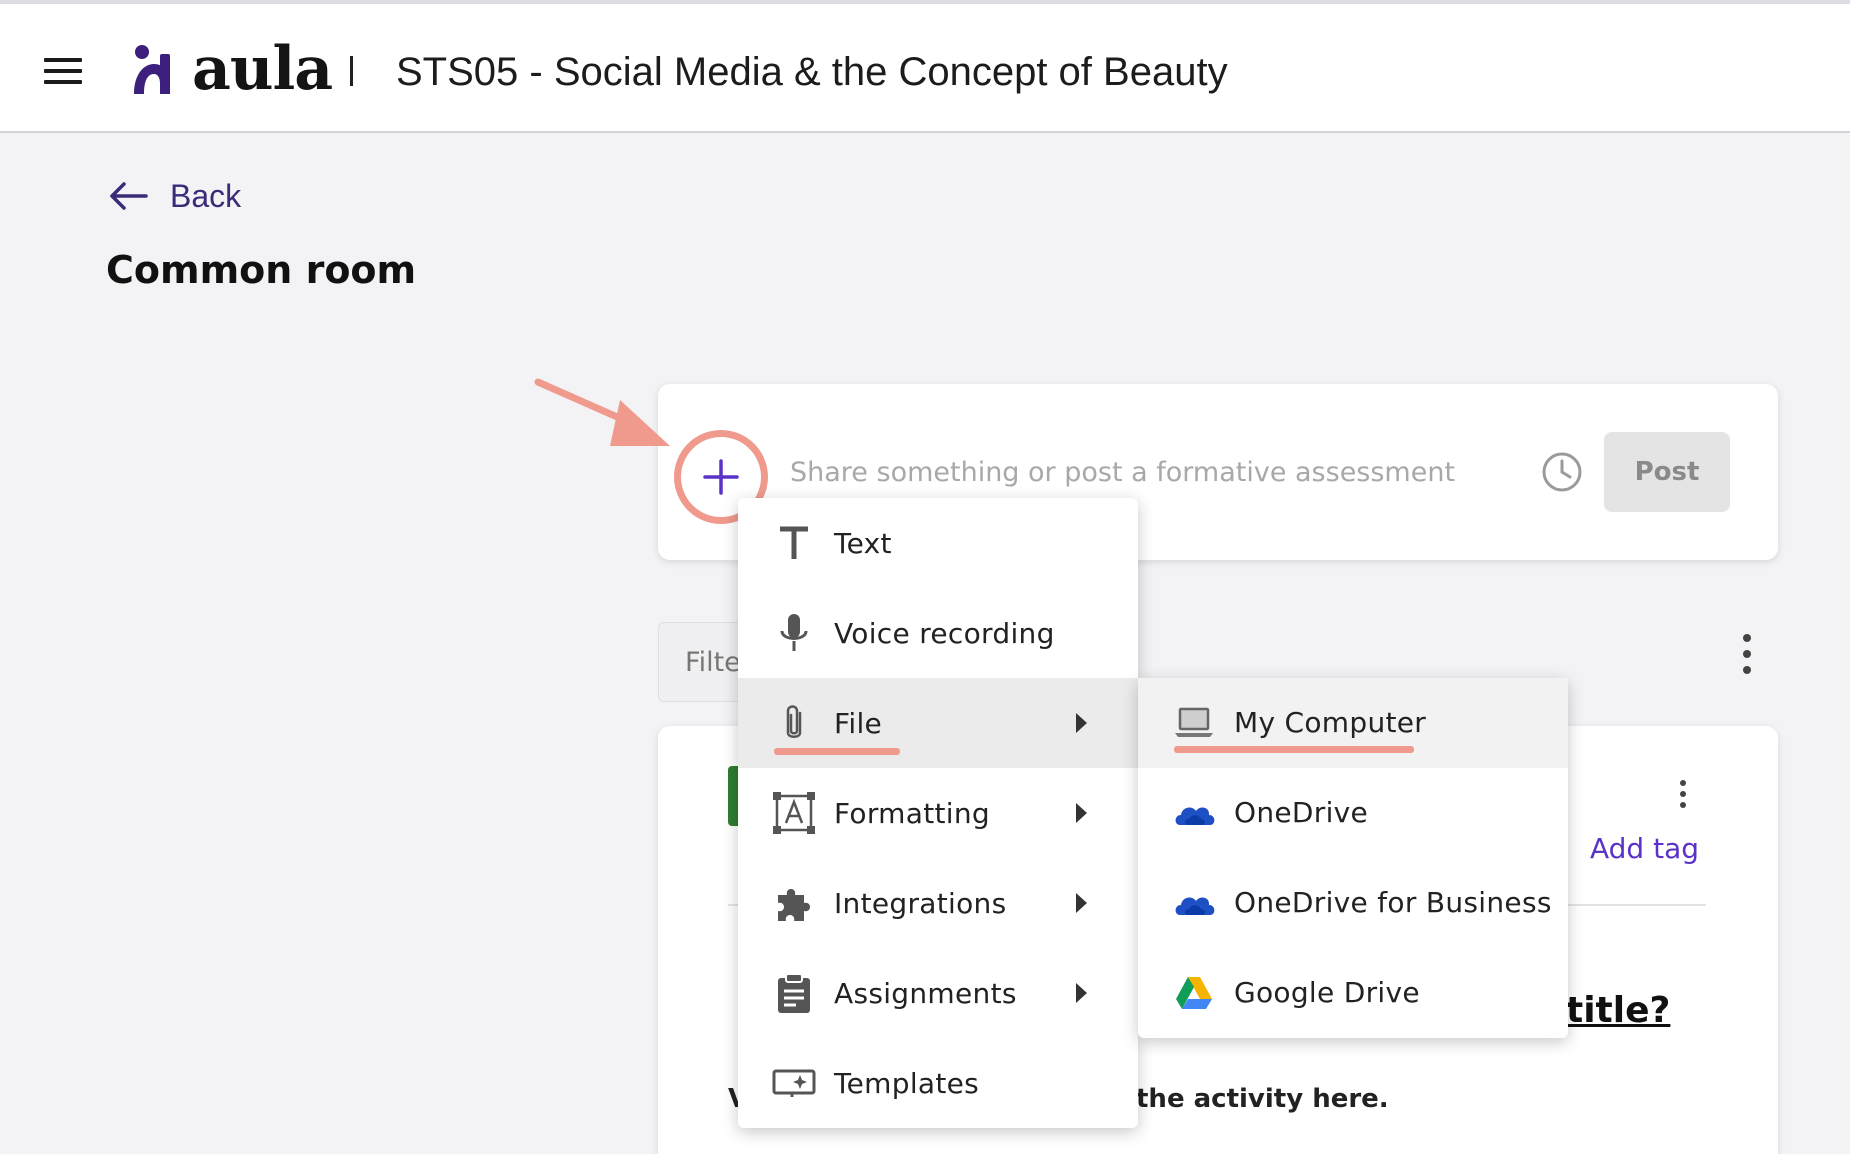 This screenshot has height=1154, width=1850. I want to click on card-body: the activity here., so click(1262, 1099).